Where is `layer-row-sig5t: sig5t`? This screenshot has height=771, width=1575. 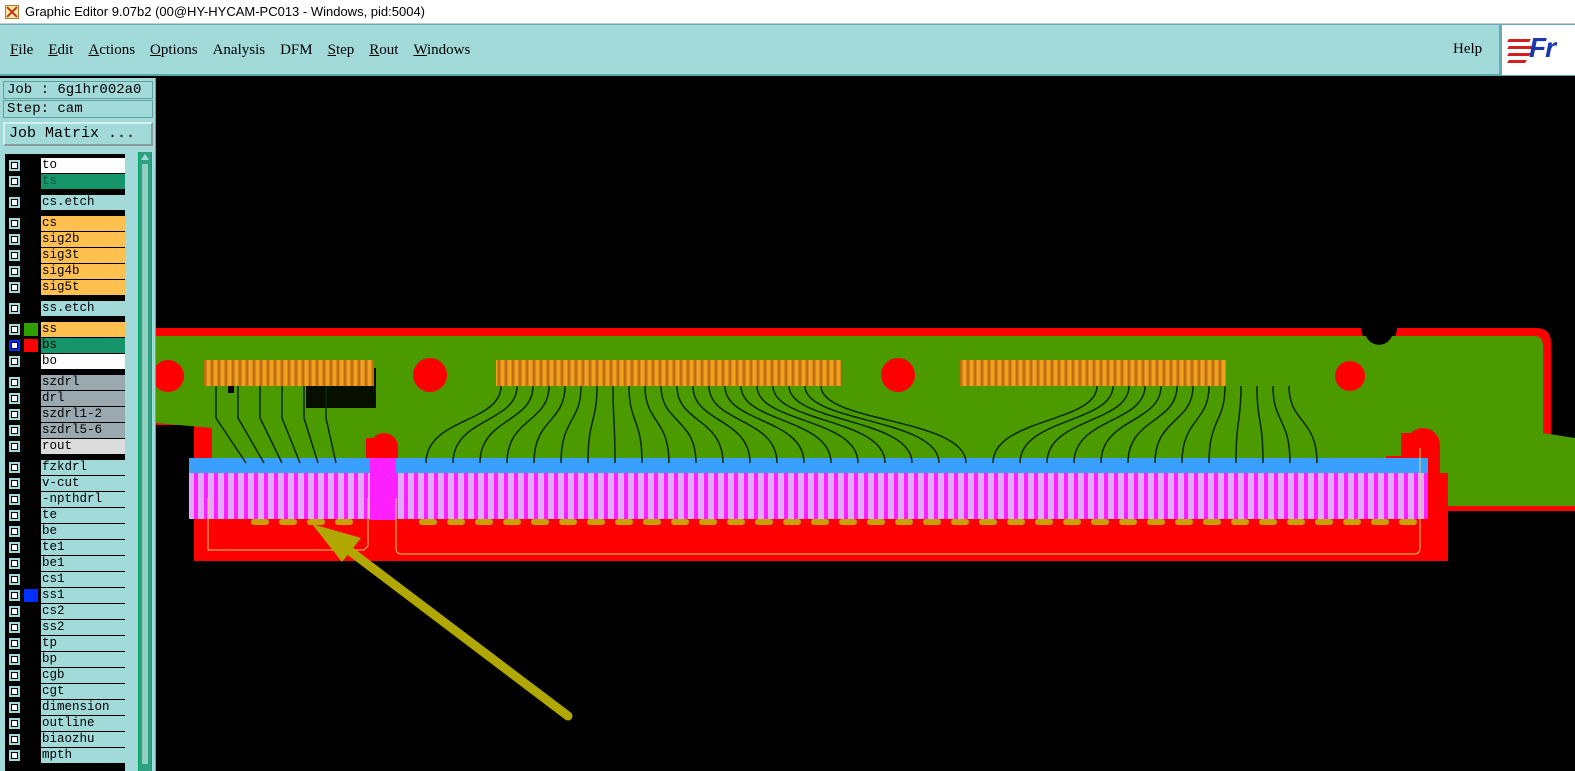 layer-row-sig5t: sig5t is located at coordinates (65, 287).